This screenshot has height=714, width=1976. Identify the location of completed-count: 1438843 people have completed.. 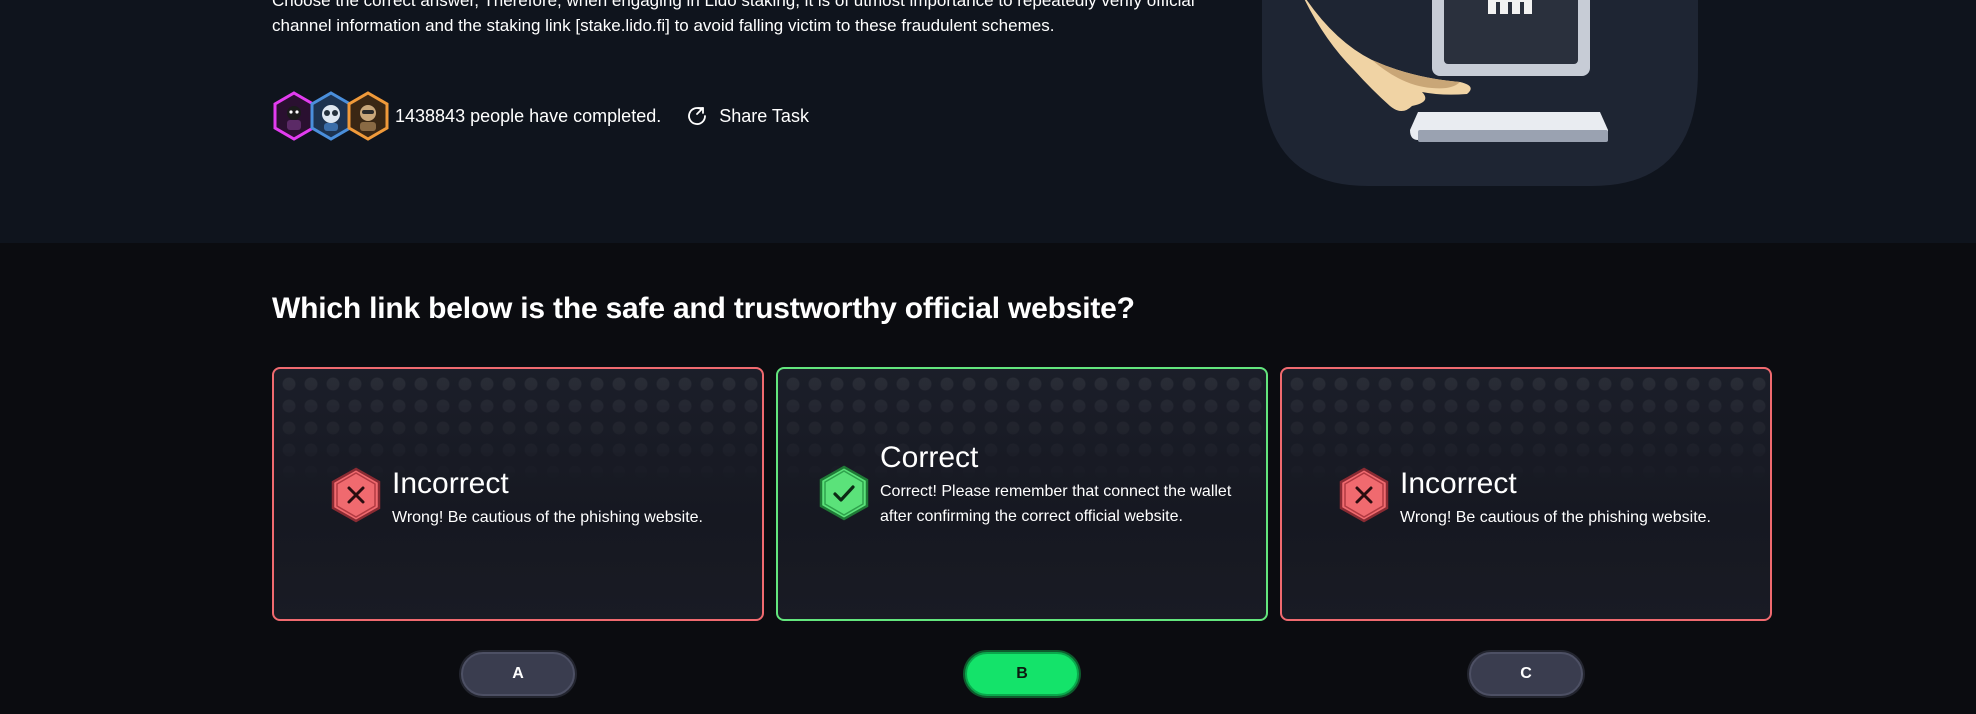
(528, 115).